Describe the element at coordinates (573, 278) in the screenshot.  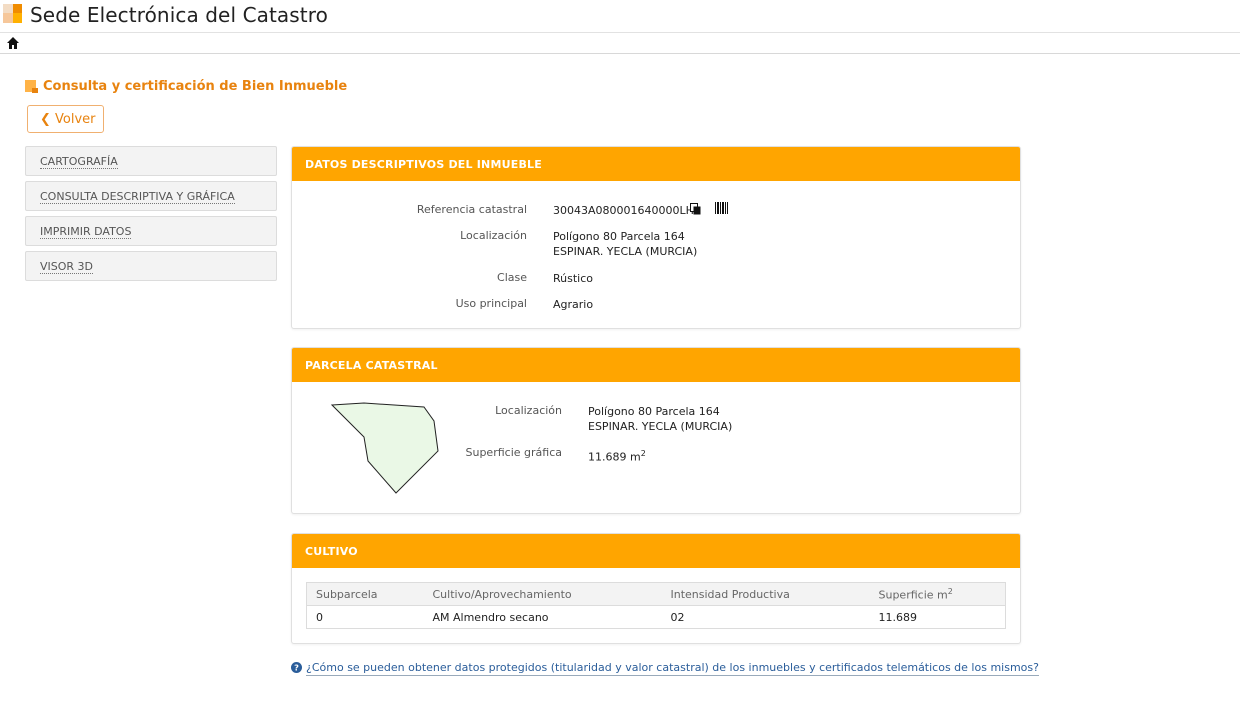
I see `clase-value: Rústico` at that location.